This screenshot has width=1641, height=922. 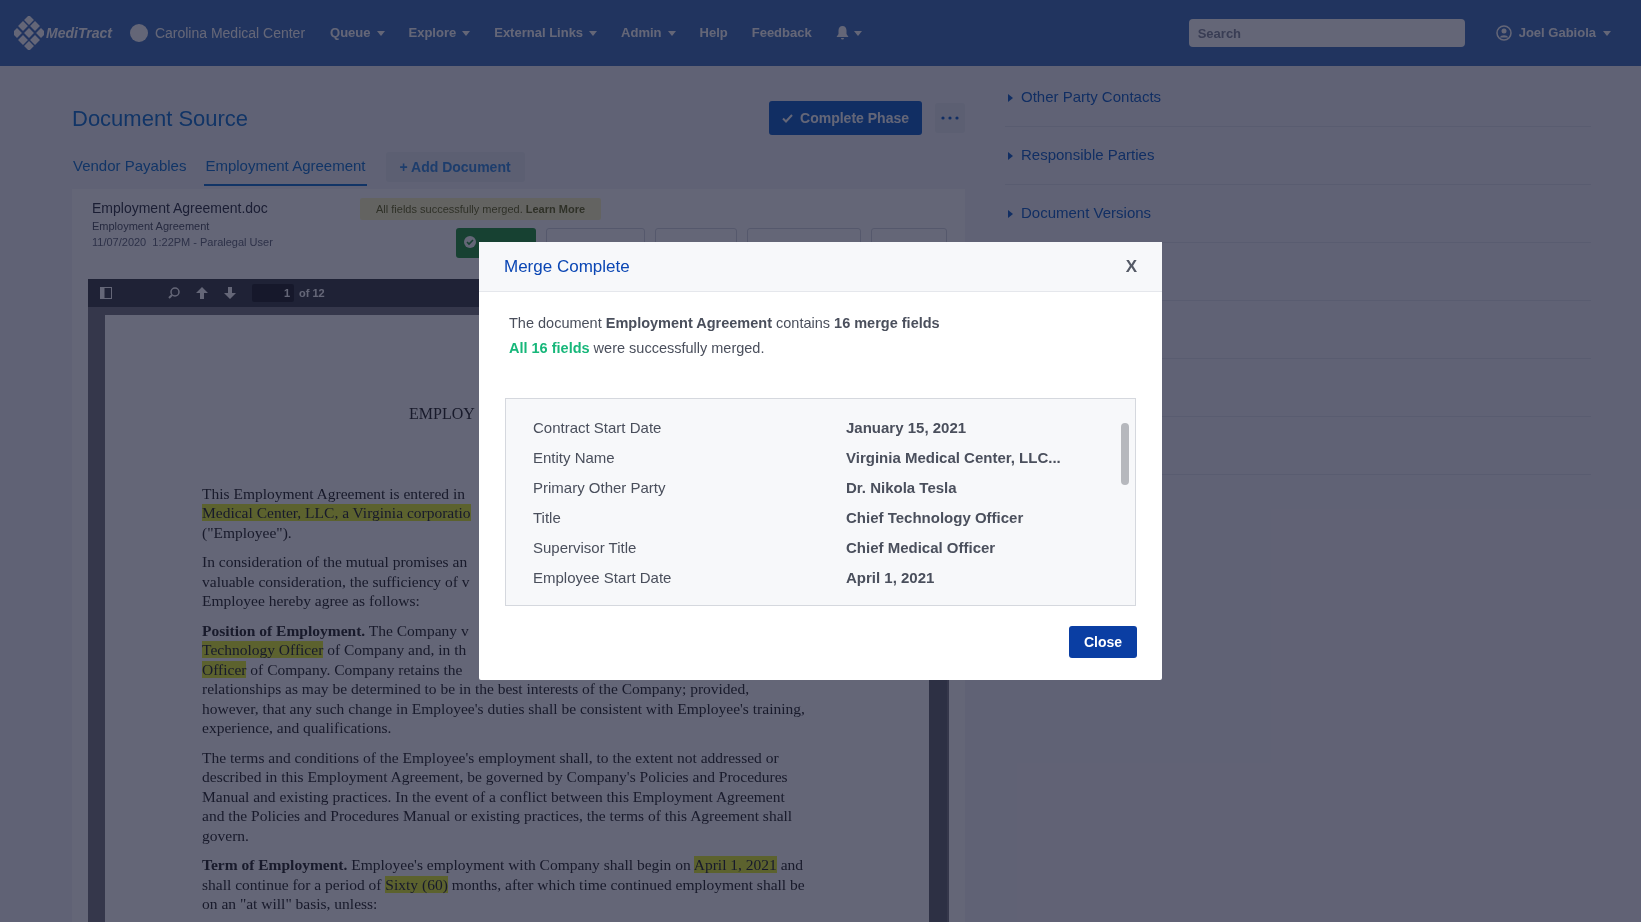 What do you see at coordinates (455, 167) in the screenshot?
I see `add-document-button: + Add Document` at bounding box center [455, 167].